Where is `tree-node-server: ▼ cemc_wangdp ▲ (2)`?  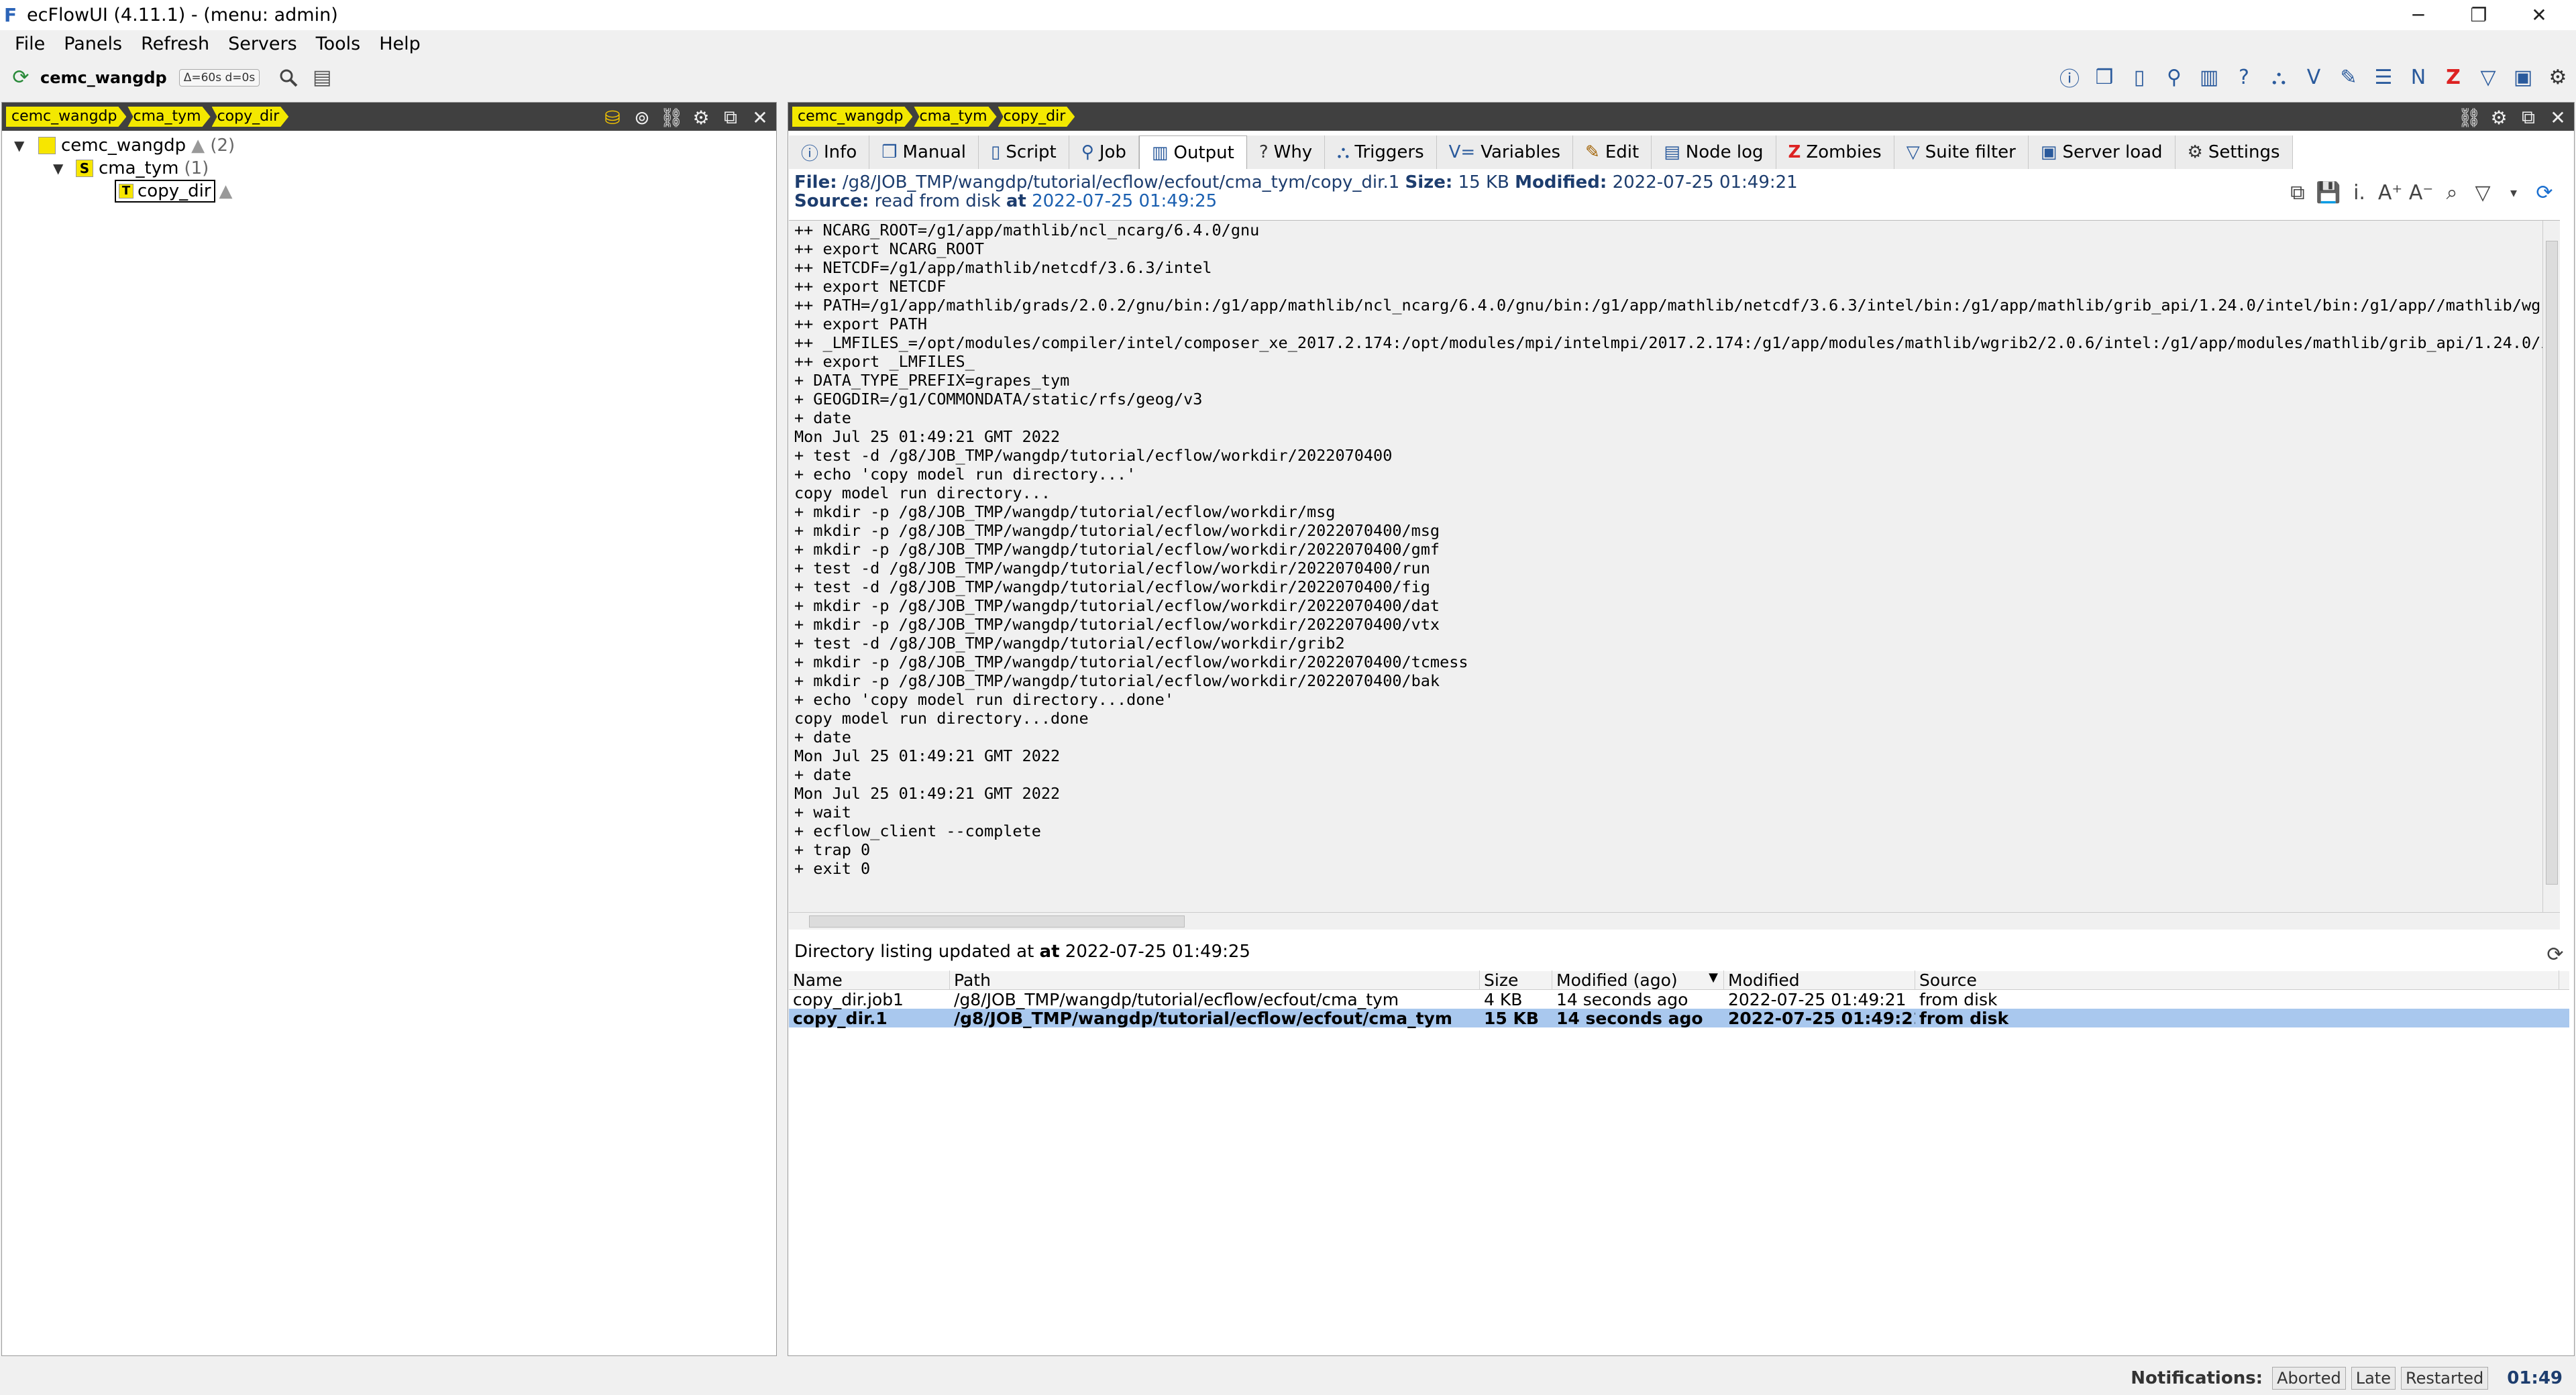 tree-node-server: ▼ cemc_wangdp ▲ (2) is located at coordinates (124, 145).